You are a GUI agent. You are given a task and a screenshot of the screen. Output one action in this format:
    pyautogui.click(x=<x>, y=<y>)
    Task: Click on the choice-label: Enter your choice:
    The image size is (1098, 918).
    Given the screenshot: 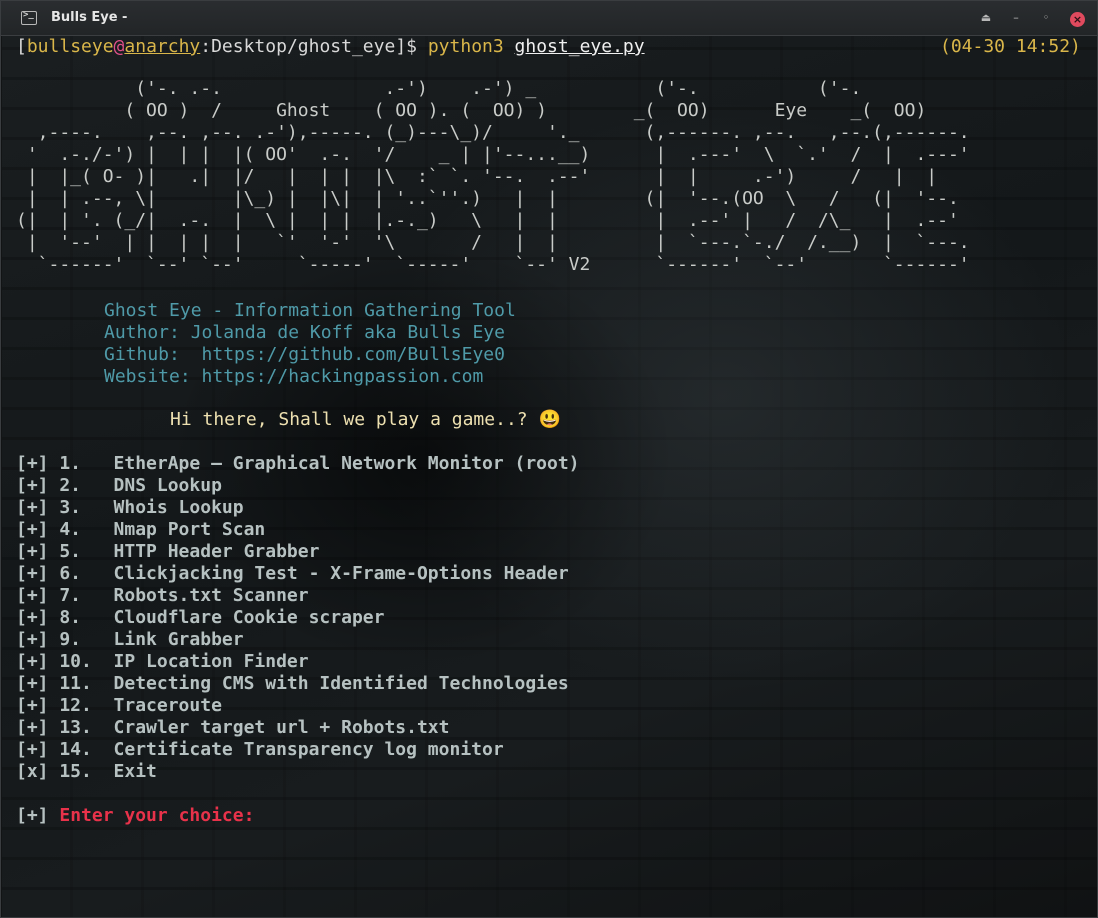 What is the action you would take?
    pyautogui.click(x=157, y=815)
    